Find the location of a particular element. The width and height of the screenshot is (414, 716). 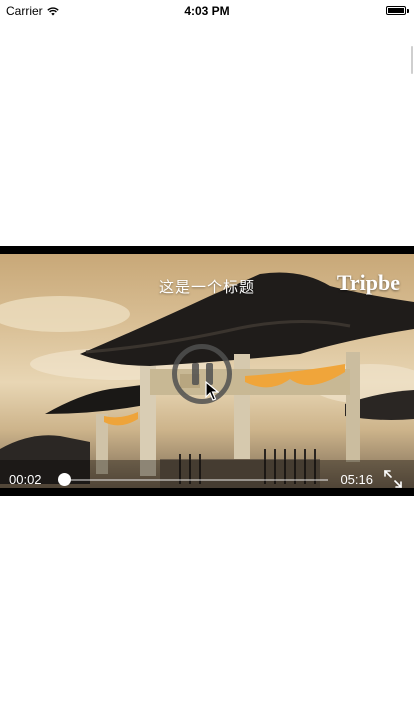

progress-thumb is located at coordinates (64, 479).